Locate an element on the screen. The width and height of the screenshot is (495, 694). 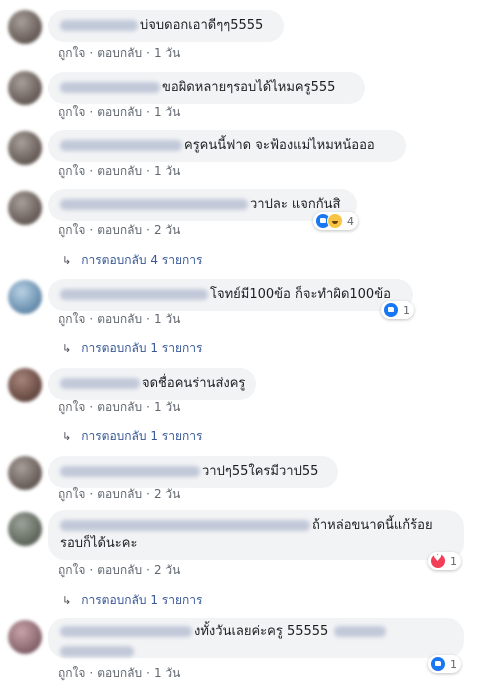
comment-bubble: งทั้งวันเลยค่ะครู 55555 is located at coordinates (256, 638).